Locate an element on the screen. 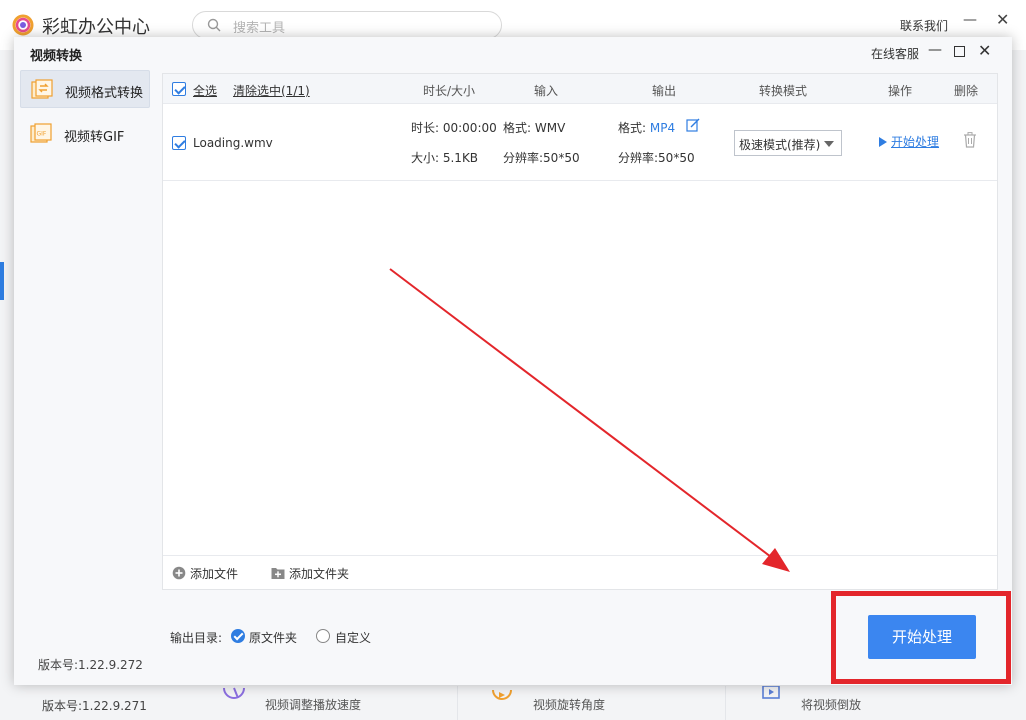 Image resolution: width=1026 pixels, height=720 pixels. speed-icon is located at coordinates (234, 693).